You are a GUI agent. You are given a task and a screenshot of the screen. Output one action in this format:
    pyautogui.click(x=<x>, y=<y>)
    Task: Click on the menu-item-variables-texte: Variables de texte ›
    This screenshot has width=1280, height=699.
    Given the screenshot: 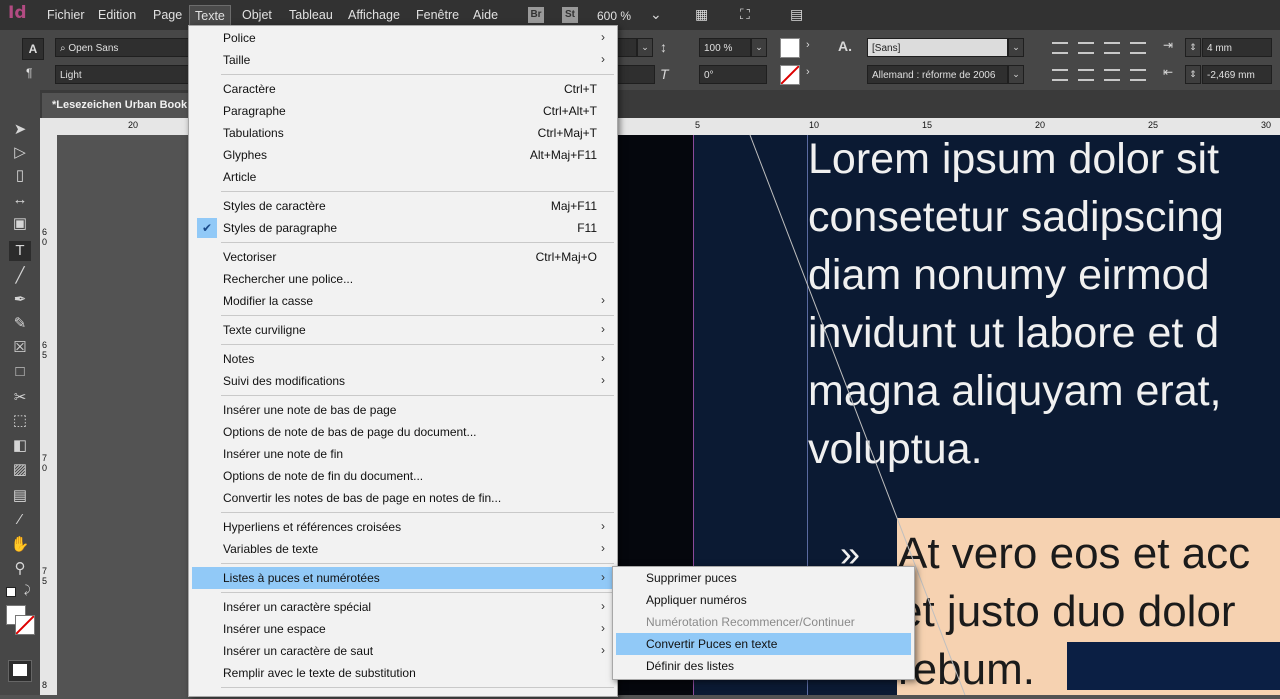 What is the action you would take?
    pyautogui.click(x=403, y=549)
    